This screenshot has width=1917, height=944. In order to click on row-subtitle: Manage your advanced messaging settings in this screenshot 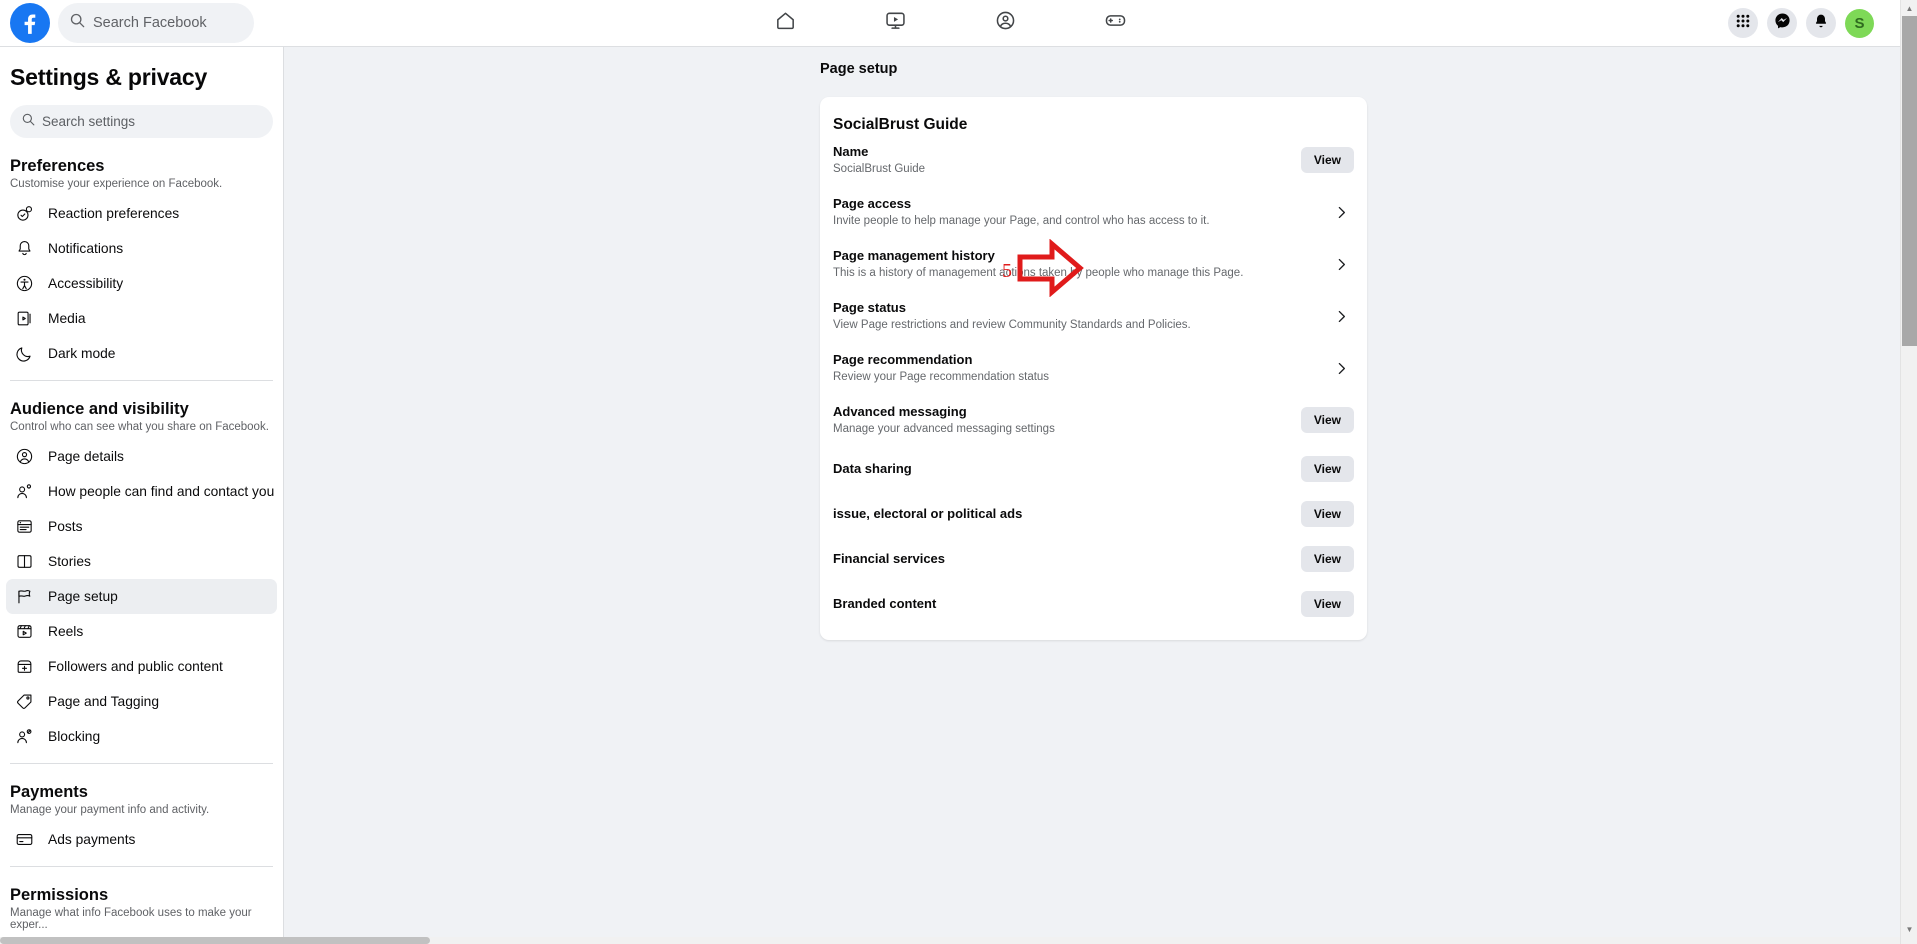, I will do `click(944, 429)`.